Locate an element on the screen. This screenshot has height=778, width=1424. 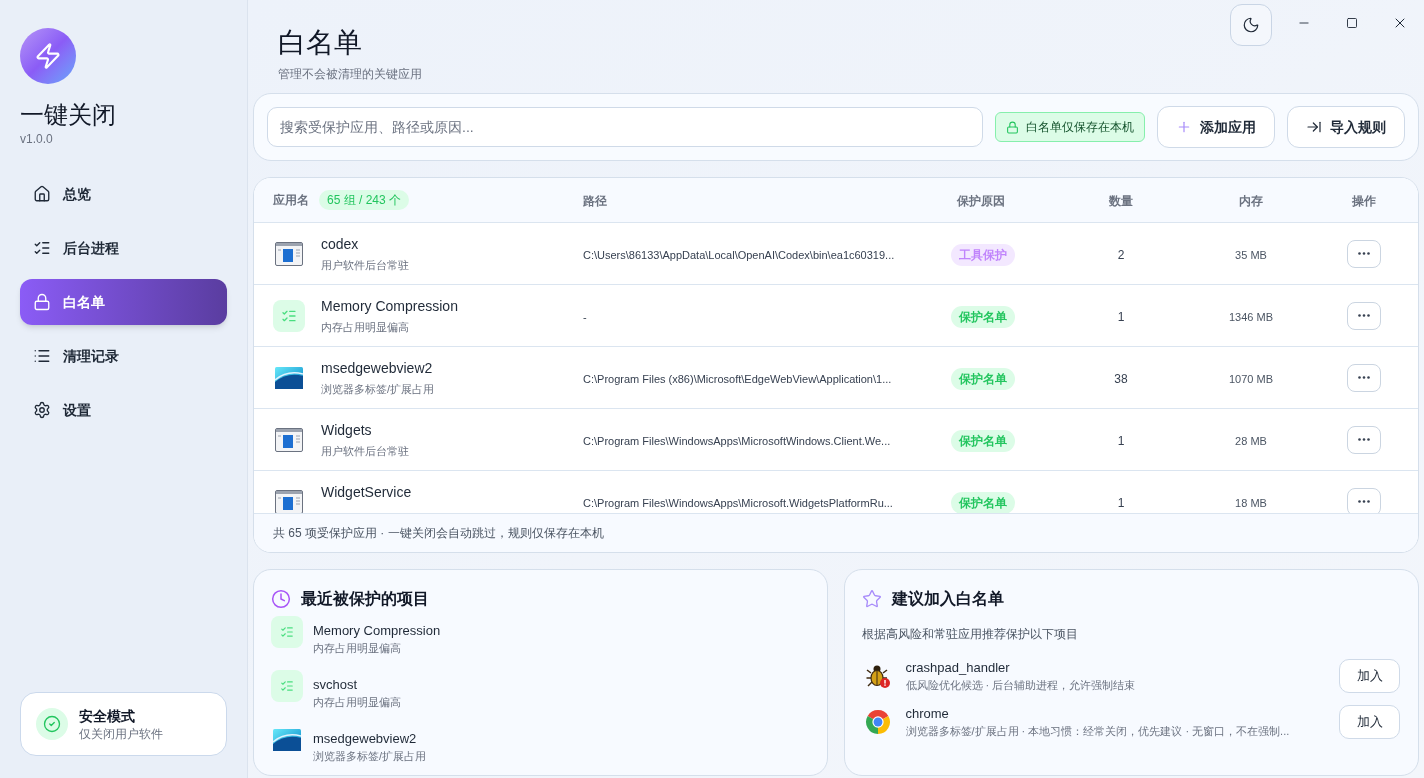
column-header: 保护原因 is located at coordinates (981, 201).